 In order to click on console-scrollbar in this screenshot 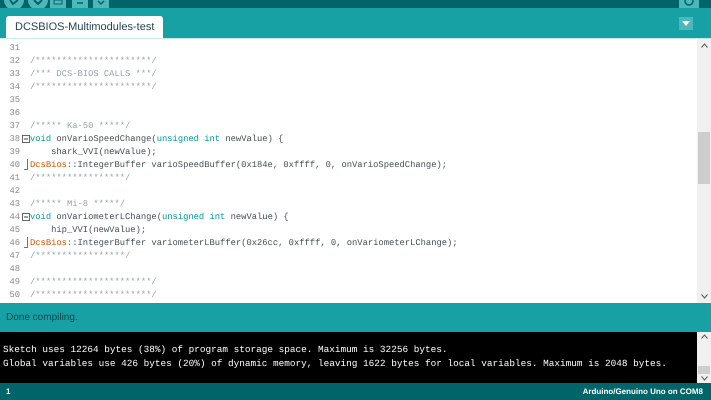, I will do `click(704, 357)`.